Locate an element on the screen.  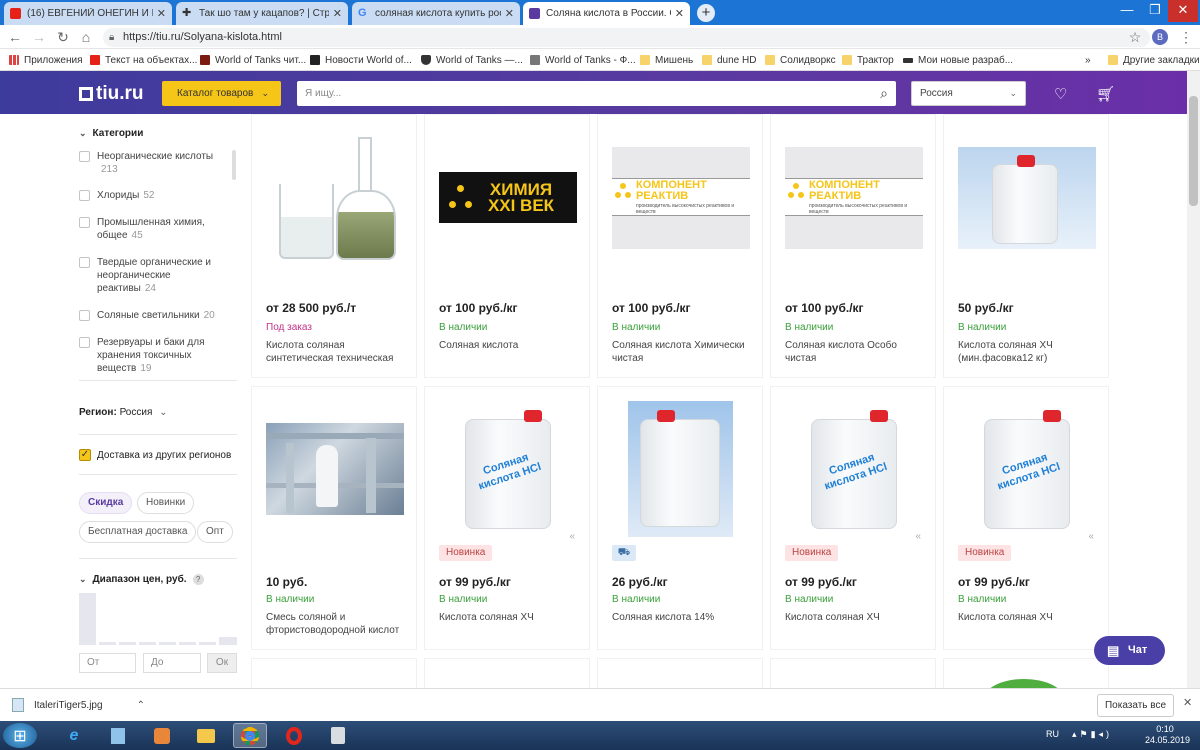
opera-icon is located at coordinates (294, 735).